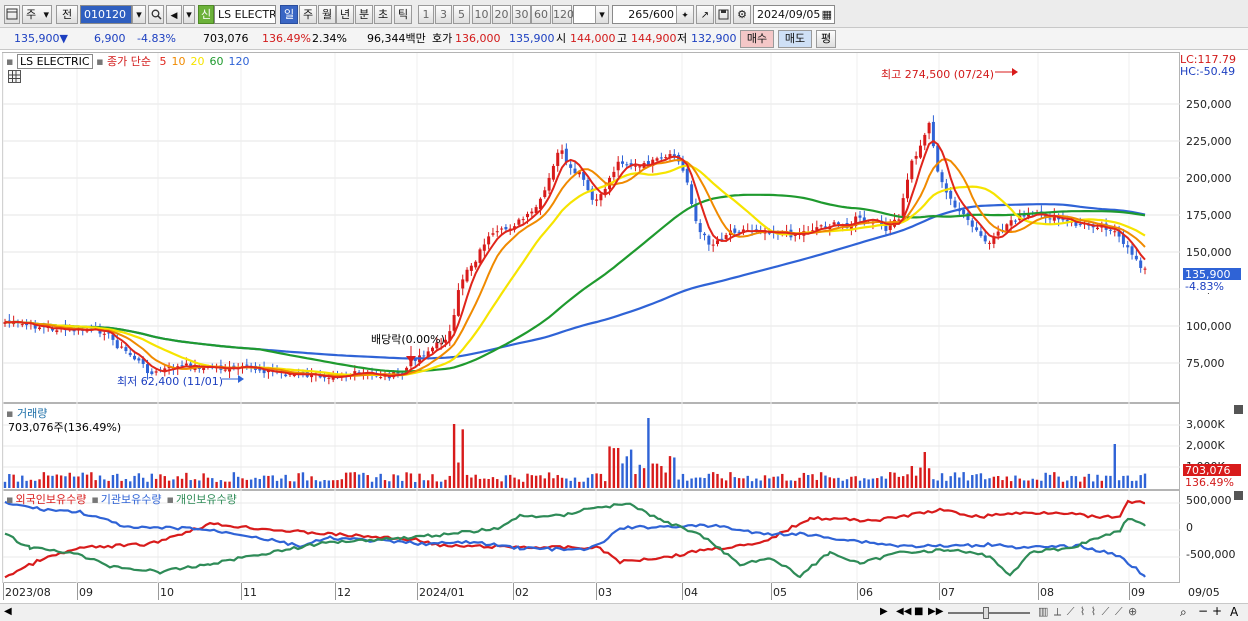 The height and width of the screenshot is (621, 1248). Describe the element at coordinates (174, 14) in the screenshot. I see `sound-button: ◀` at that location.